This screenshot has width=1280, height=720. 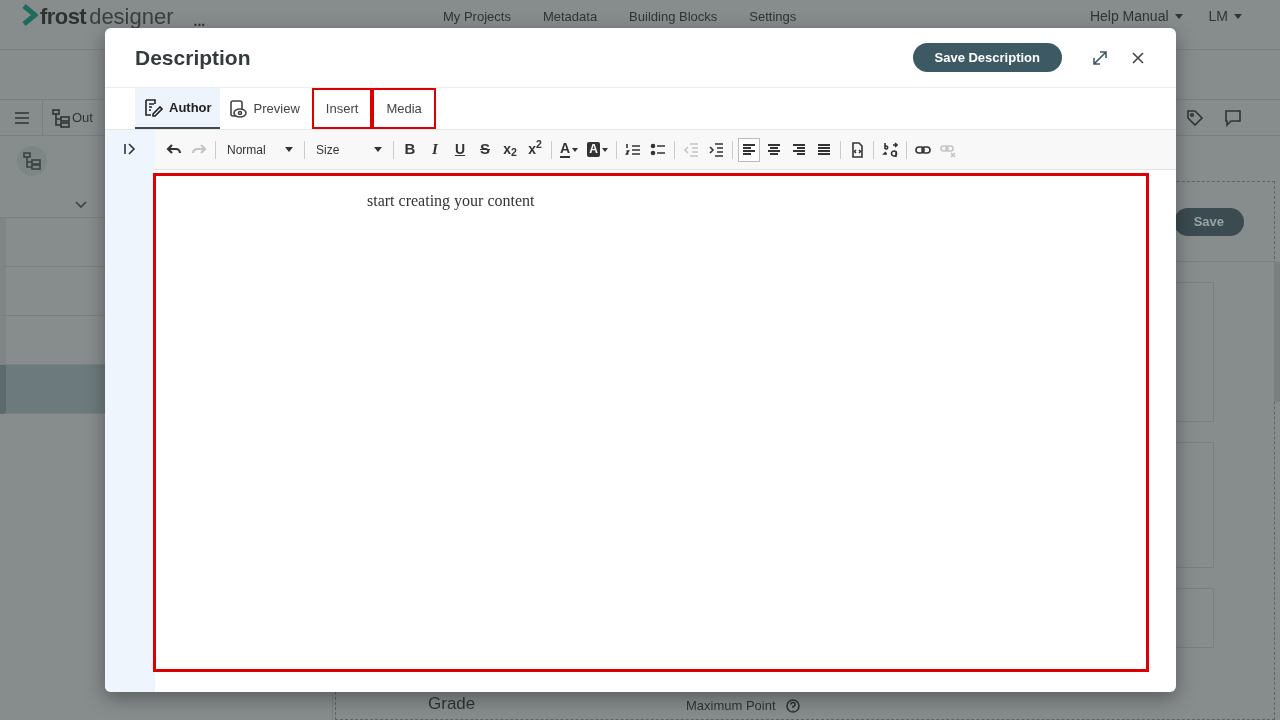 What do you see at coordinates (410, 149) in the screenshot?
I see `bold-button: B` at bounding box center [410, 149].